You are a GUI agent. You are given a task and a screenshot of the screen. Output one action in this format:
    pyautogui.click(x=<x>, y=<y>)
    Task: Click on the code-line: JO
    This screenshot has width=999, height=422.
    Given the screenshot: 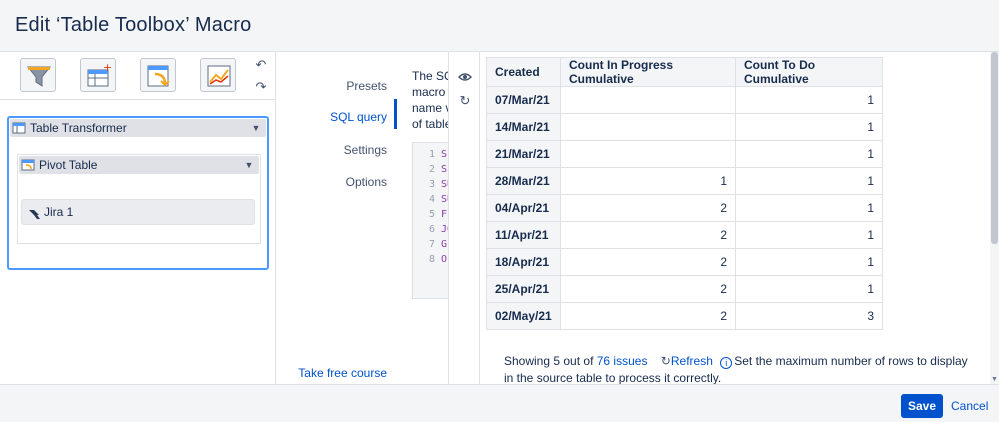 What is the action you would take?
    pyautogui.click(x=444, y=229)
    